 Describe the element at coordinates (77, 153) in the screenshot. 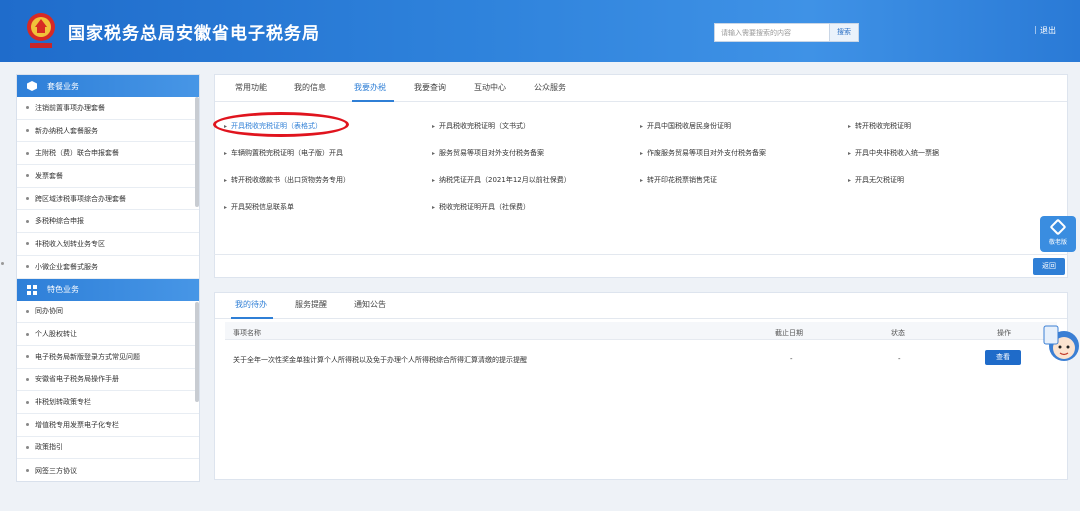

I see `sidebar-item-label: 主附税（费）联合申报套餐` at that location.